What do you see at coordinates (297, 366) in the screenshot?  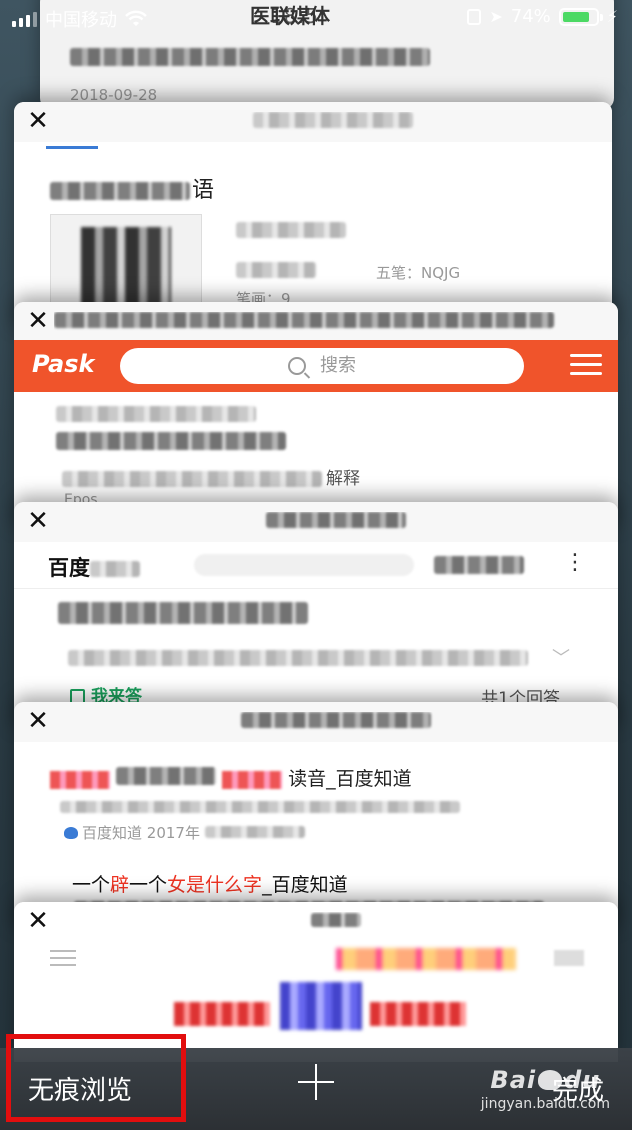 I see `search-icon` at bounding box center [297, 366].